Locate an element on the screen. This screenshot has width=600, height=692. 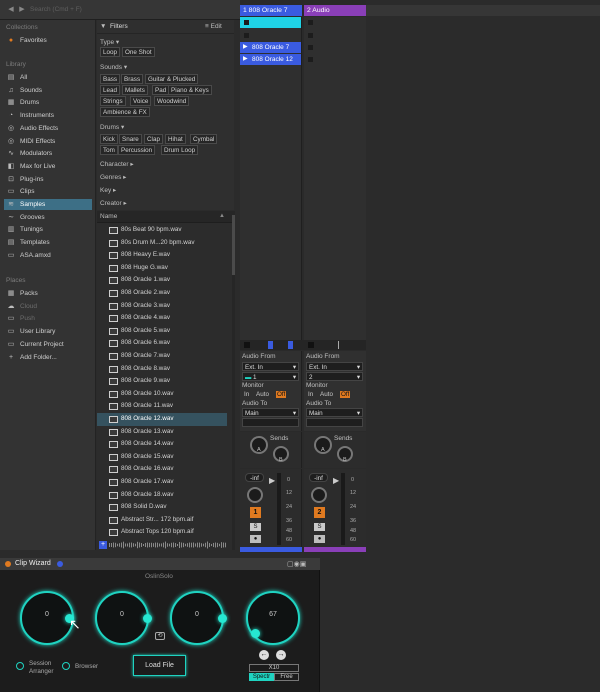
volume-value: -inf is located at coordinates (254, 477).